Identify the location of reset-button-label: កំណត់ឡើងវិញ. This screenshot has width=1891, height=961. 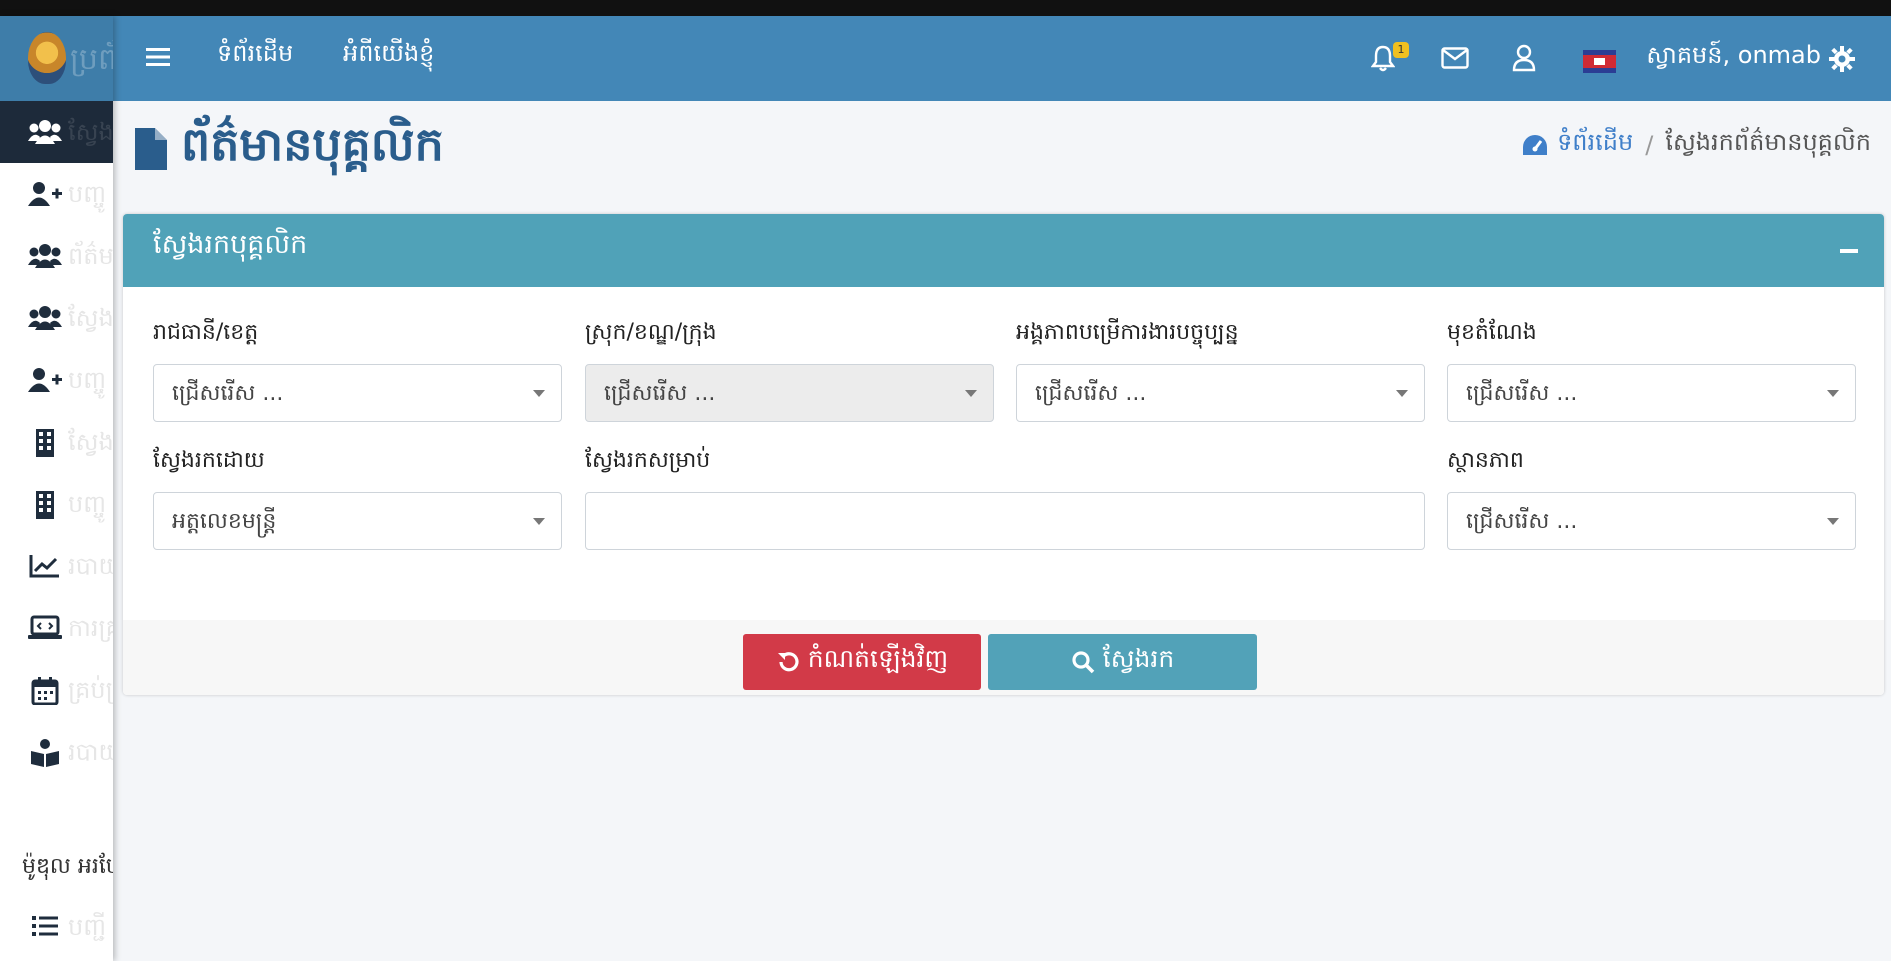
(878, 658).